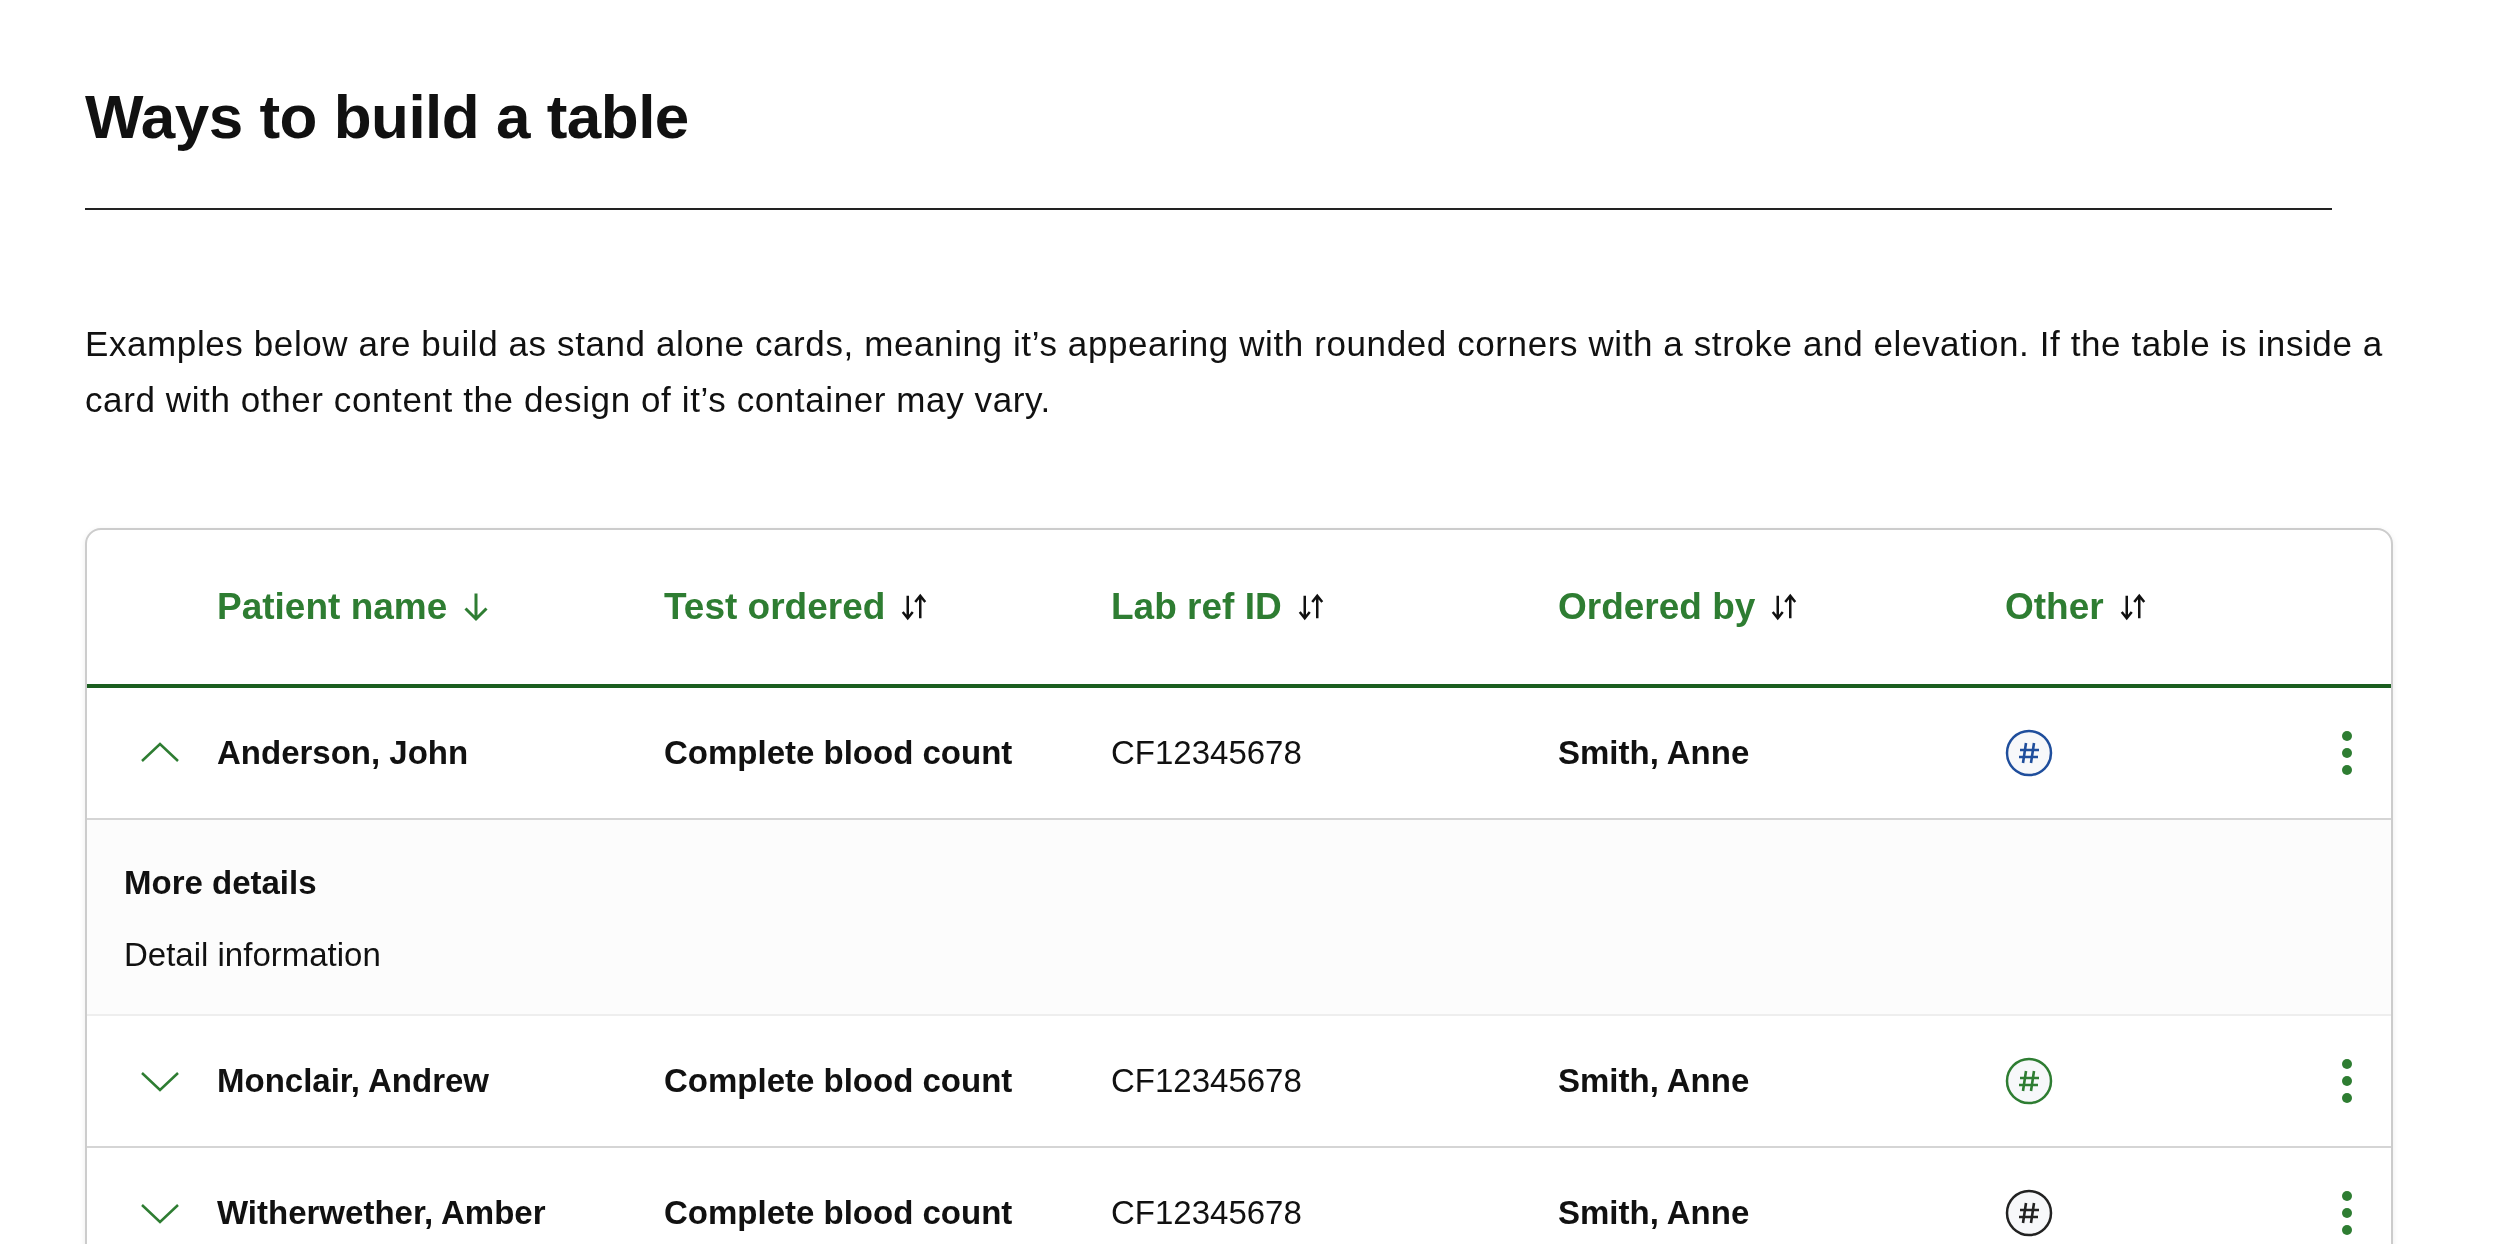 The height and width of the screenshot is (1244, 2499). Describe the element at coordinates (1234, 372) in the screenshot. I see `intro-paragraph: Examples below are build as stand alone cards, meaning it’s appearing with rounded corners with a stroke and elevation. If the table is inside a card with other content the design of it’s container may vary.` at that location.